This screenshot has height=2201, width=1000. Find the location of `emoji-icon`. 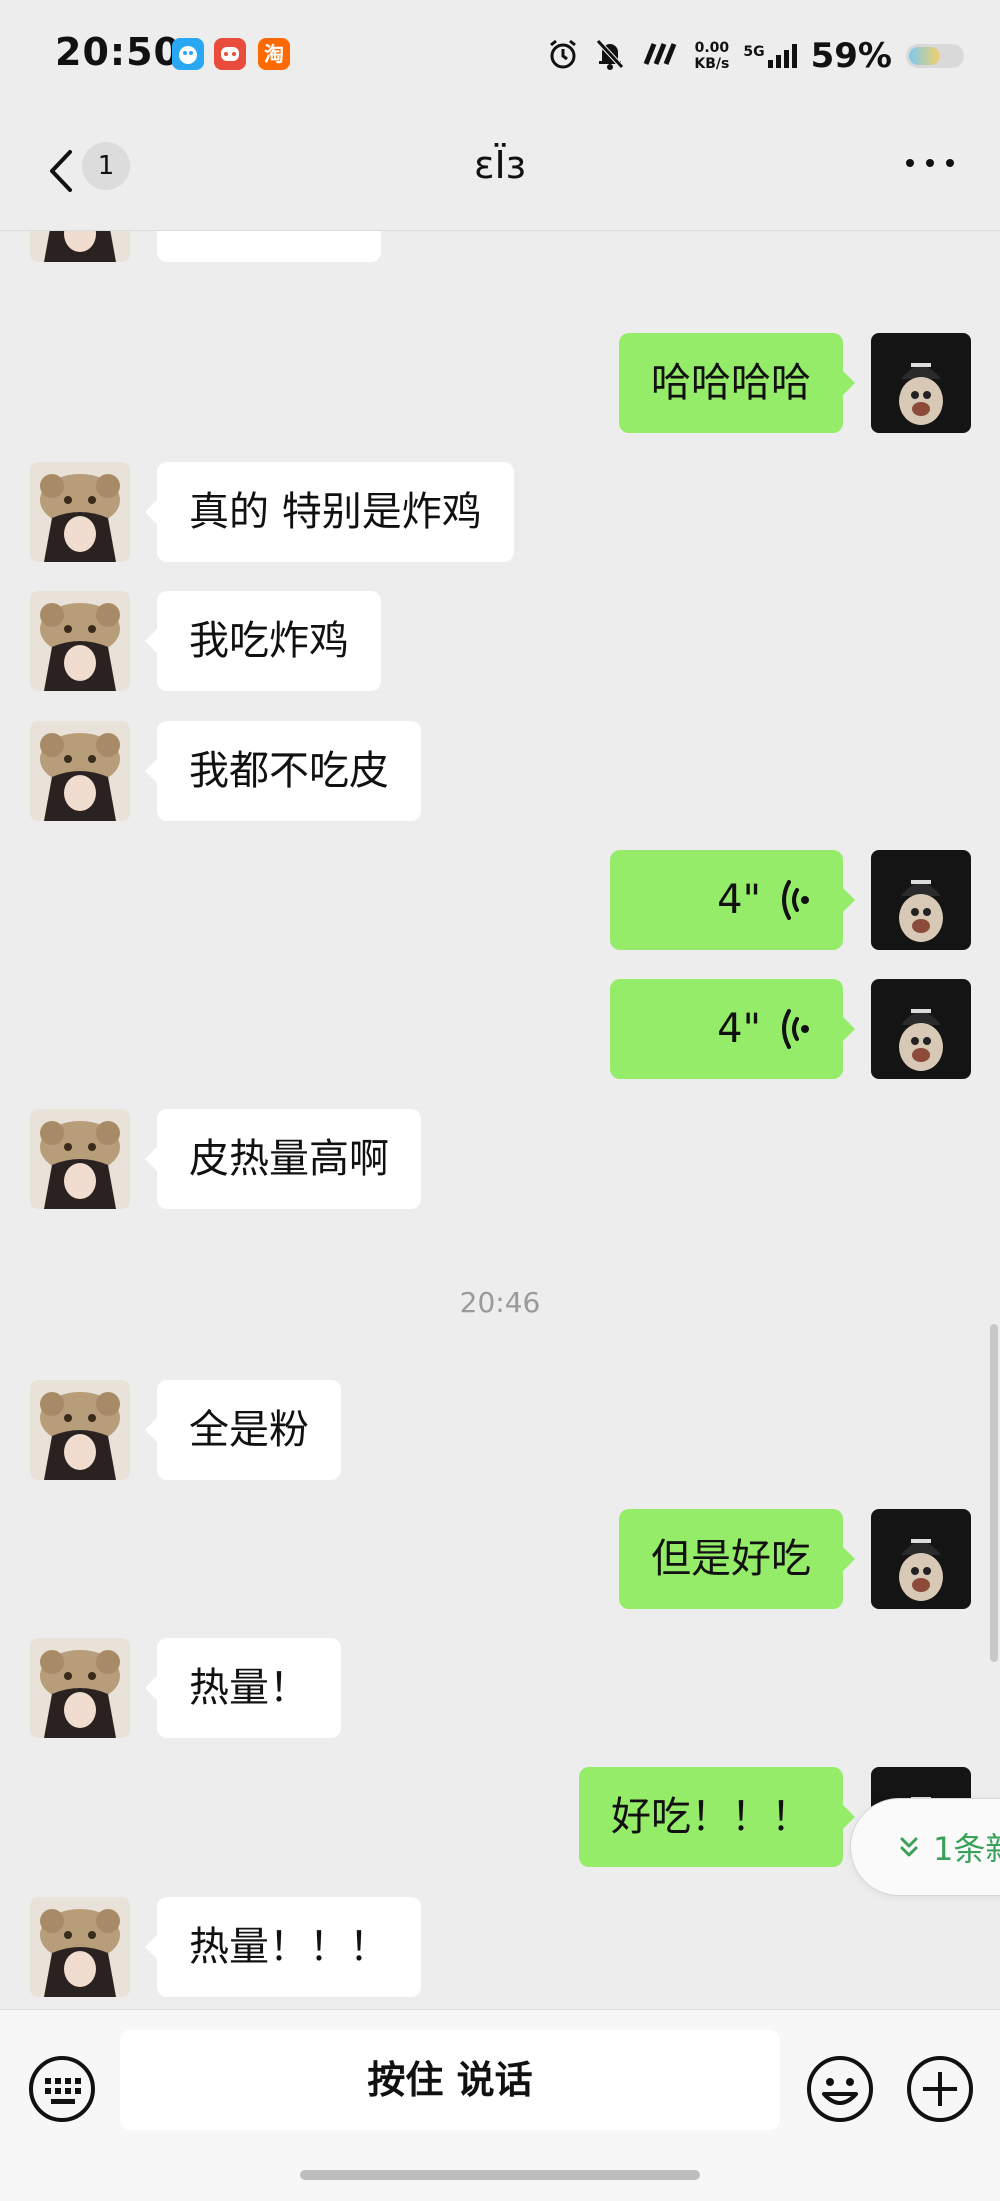

emoji-icon is located at coordinates (840, 2089).